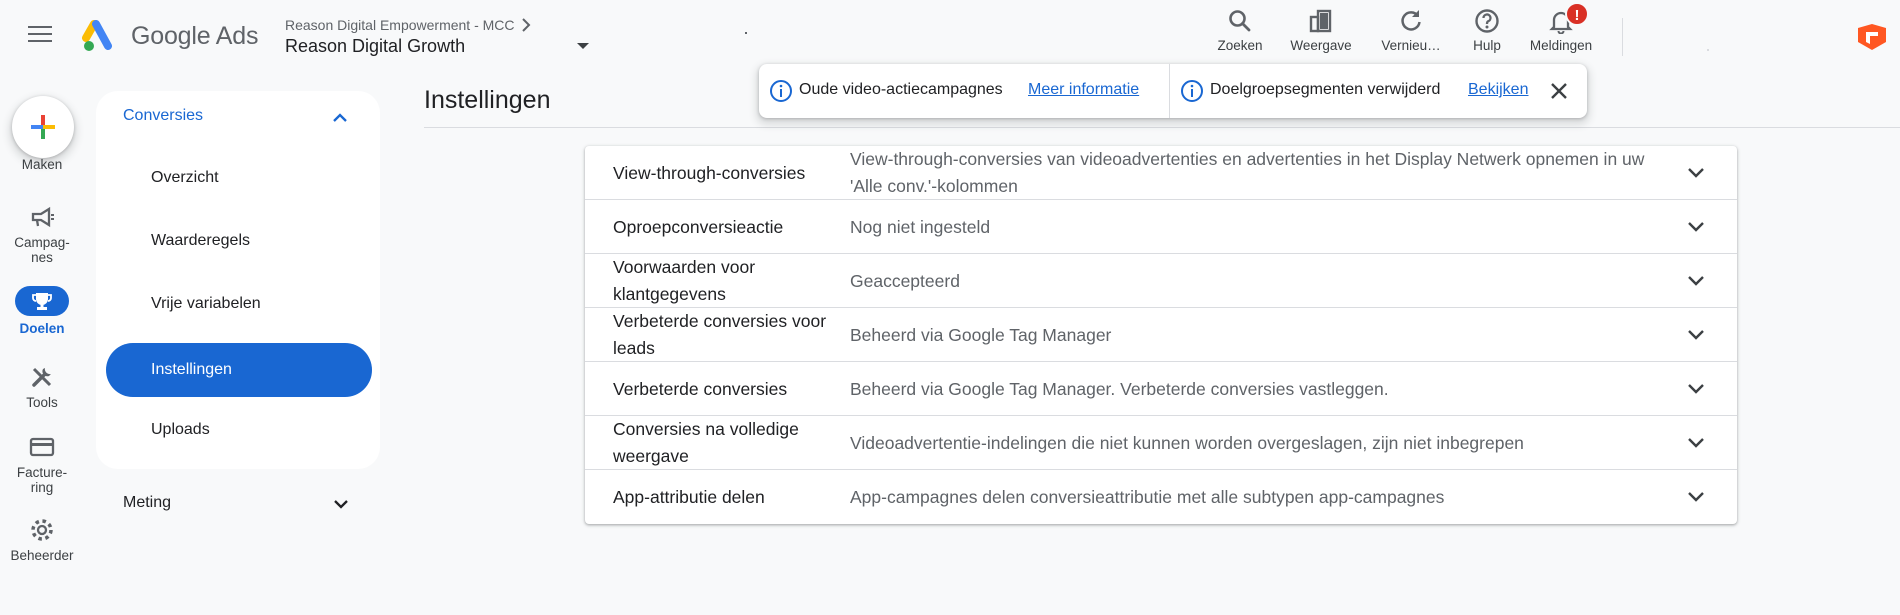 This screenshot has height=615, width=1900. I want to click on setting-name: Verbeterde conversies, so click(700, 388).